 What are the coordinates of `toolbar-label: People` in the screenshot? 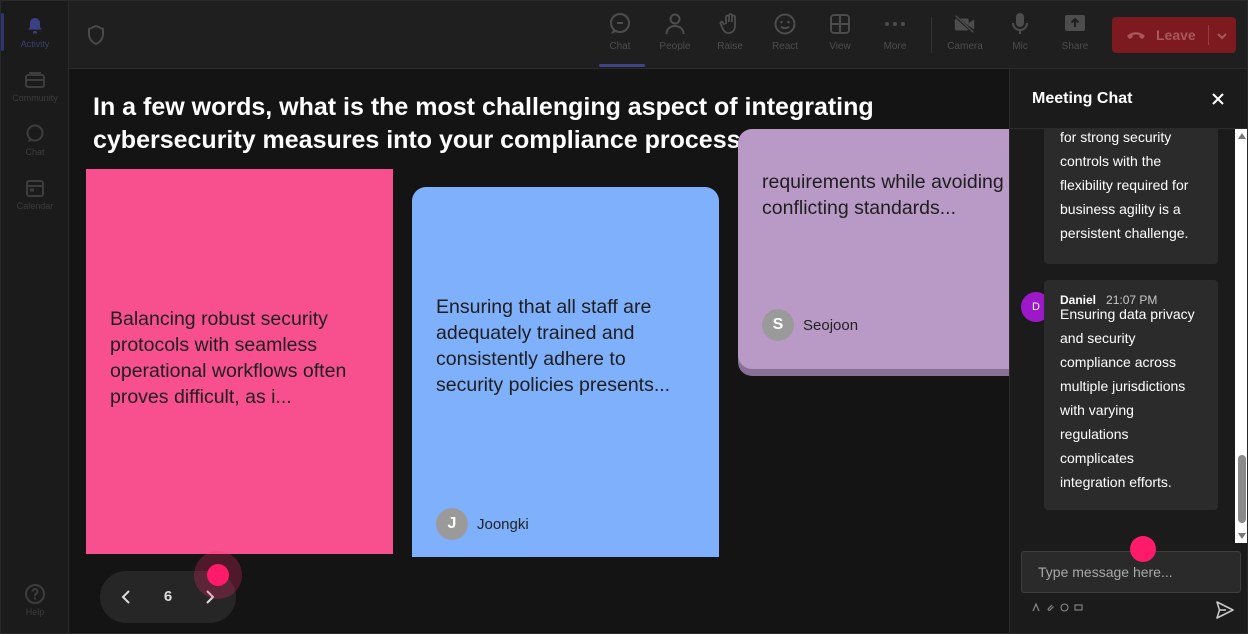 It's located at (675, 46).